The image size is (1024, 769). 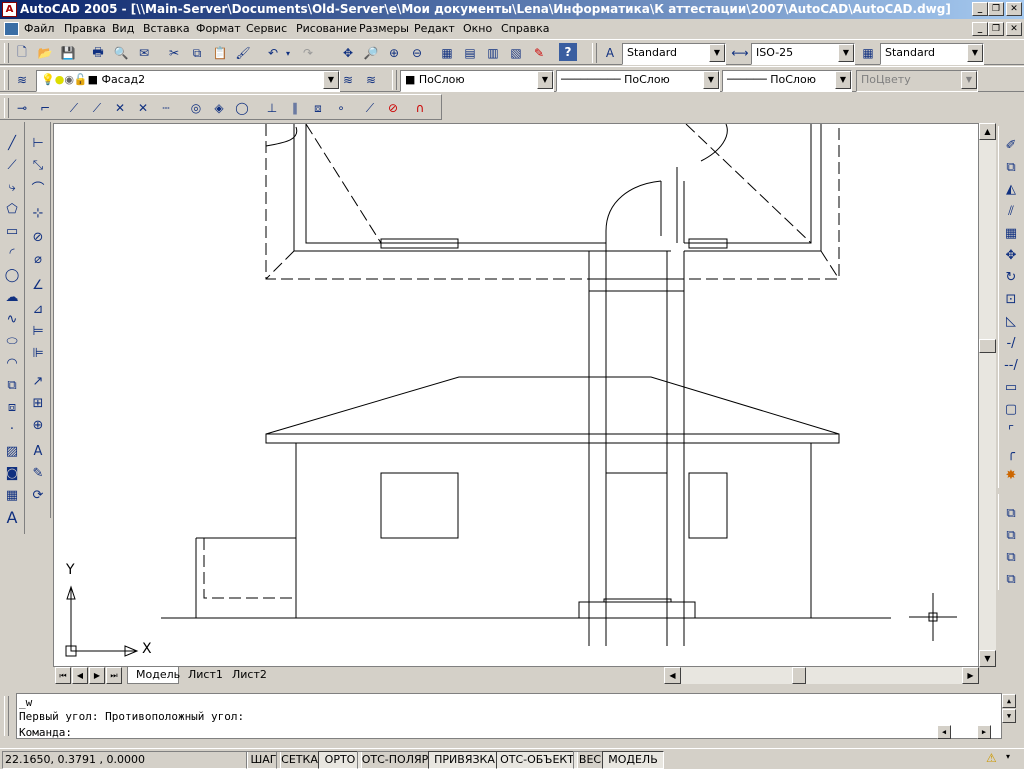 I want to click on snap-none-icon: ⊘, so click(x=393, y=108).